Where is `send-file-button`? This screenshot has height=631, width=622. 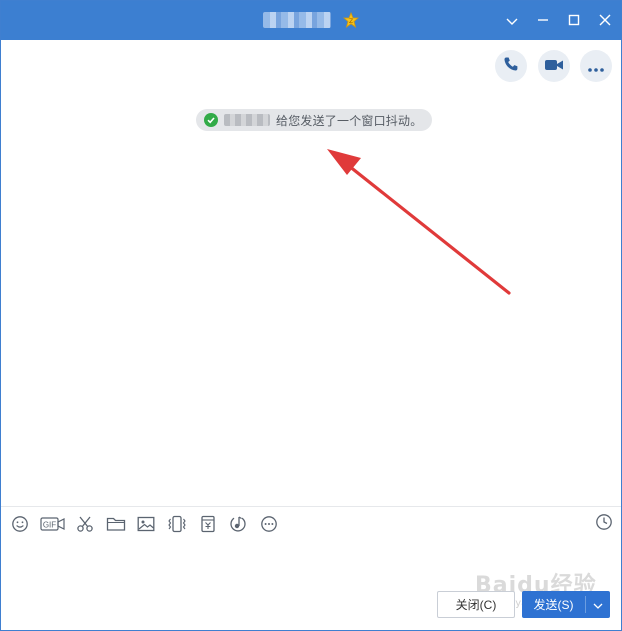 send-file-button is located at coordinates (116, 524).